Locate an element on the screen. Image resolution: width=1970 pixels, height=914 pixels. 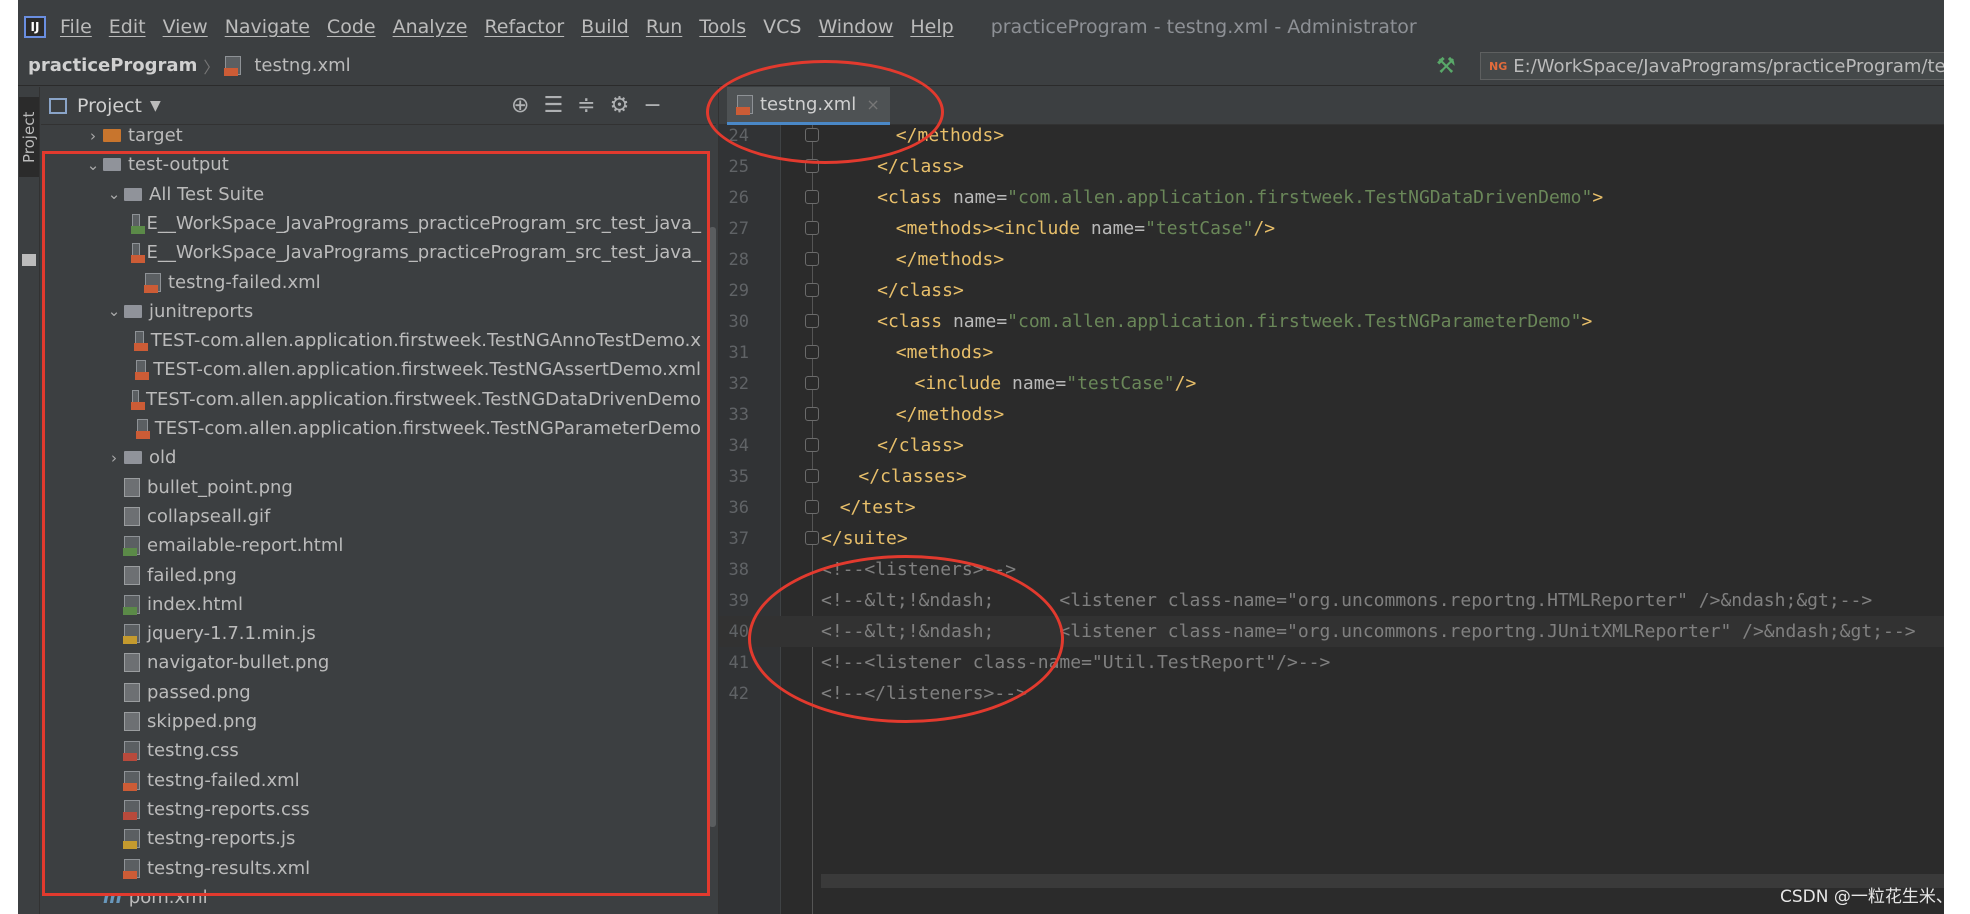
tree-item-label: target is located at coordinates (155, 135).